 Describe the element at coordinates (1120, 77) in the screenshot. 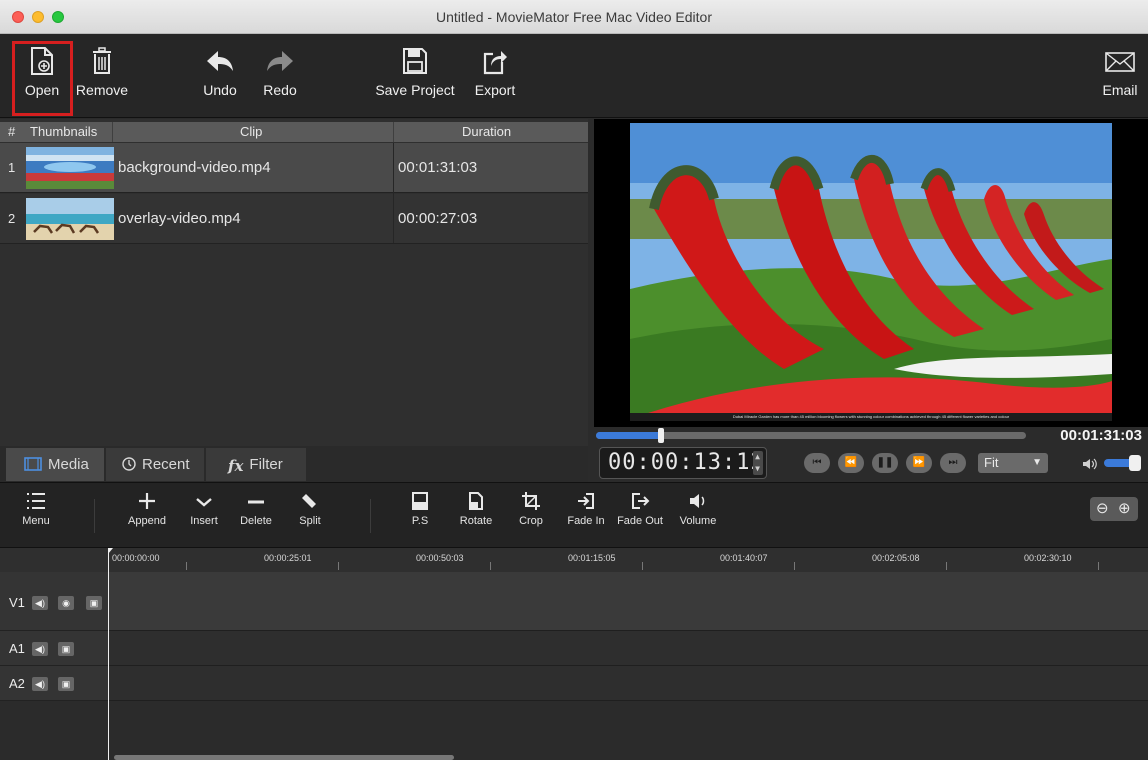

I see `email-button: Email` at that location.